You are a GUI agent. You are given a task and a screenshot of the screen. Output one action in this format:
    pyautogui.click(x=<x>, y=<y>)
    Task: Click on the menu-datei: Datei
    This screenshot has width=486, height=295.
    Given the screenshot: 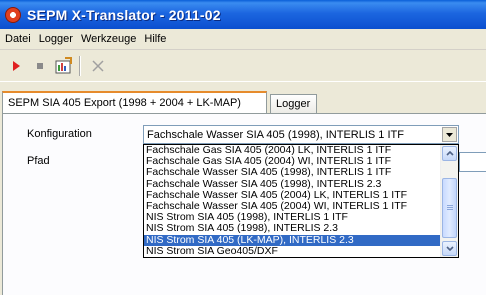 What is the action you would take?
    pyautogui.click(x=17, y=39)
    